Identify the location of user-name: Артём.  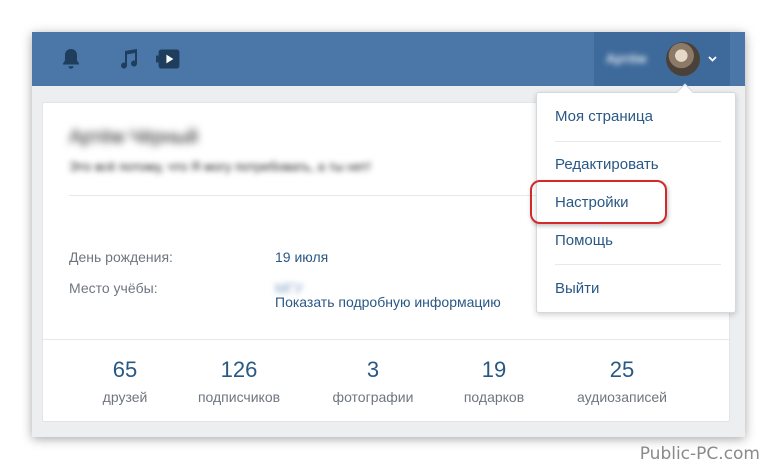
(626, 58).